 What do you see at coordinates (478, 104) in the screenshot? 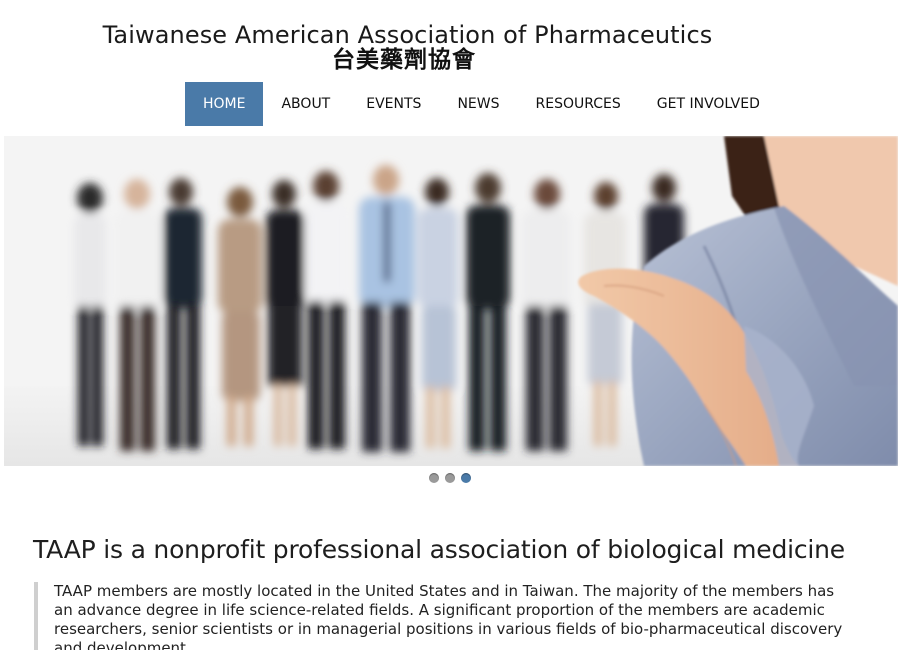
I see `nav-item-news: NEWS` at bounding box center [478, 104].